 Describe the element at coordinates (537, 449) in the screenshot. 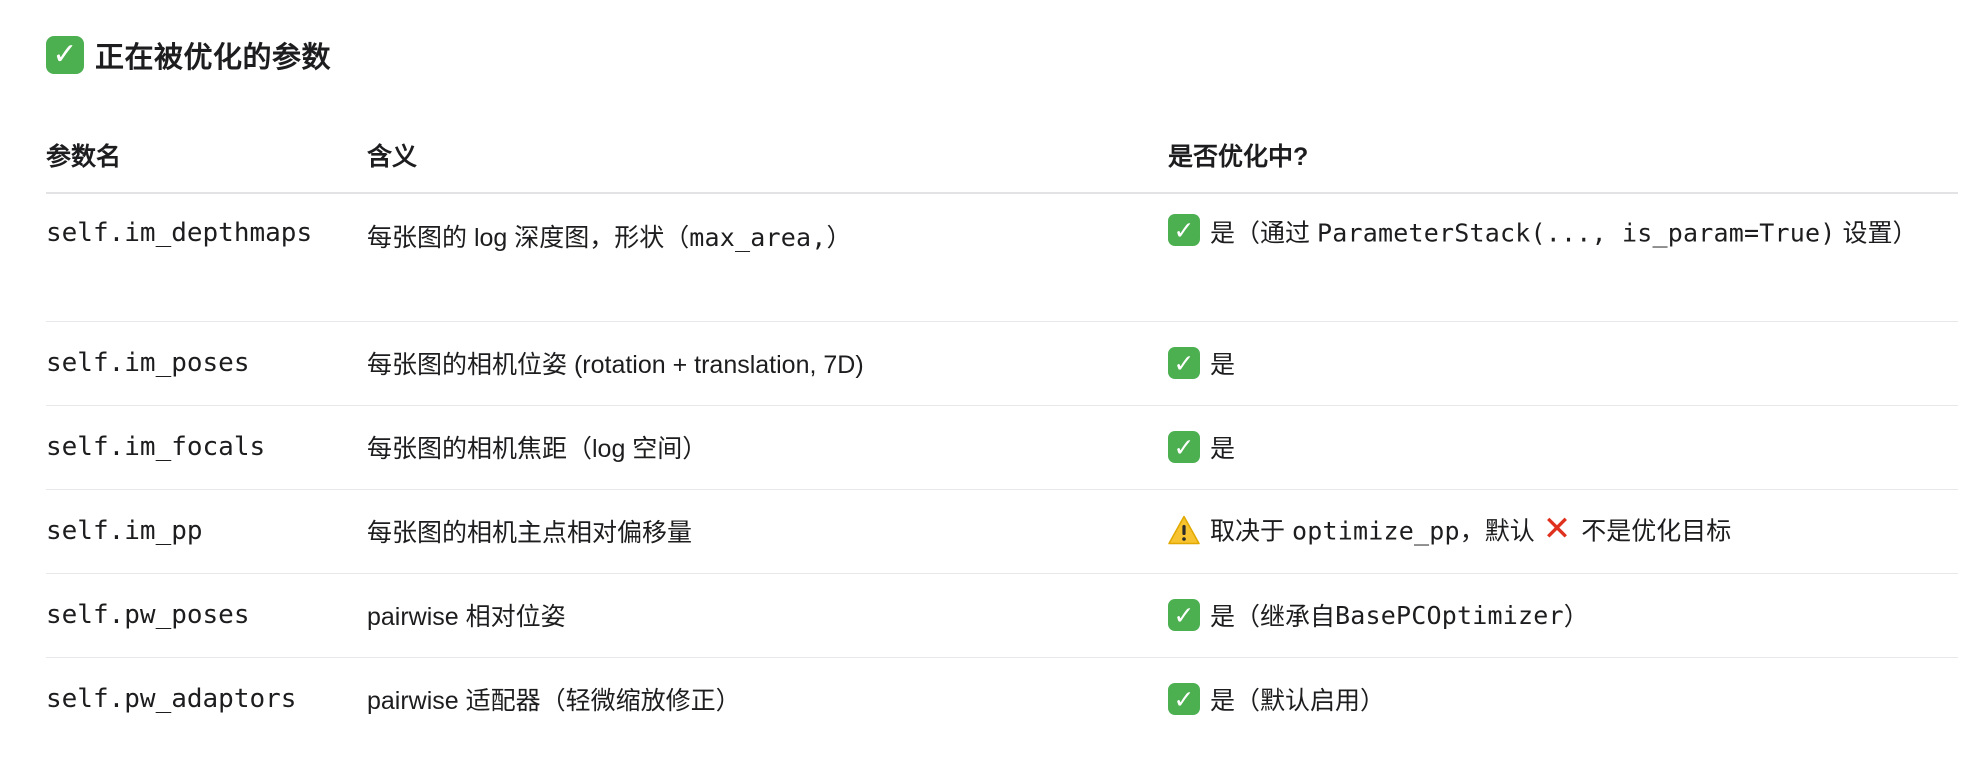

I see `meaning-text: 每张图的相机焦距（log 空间）` at that location.